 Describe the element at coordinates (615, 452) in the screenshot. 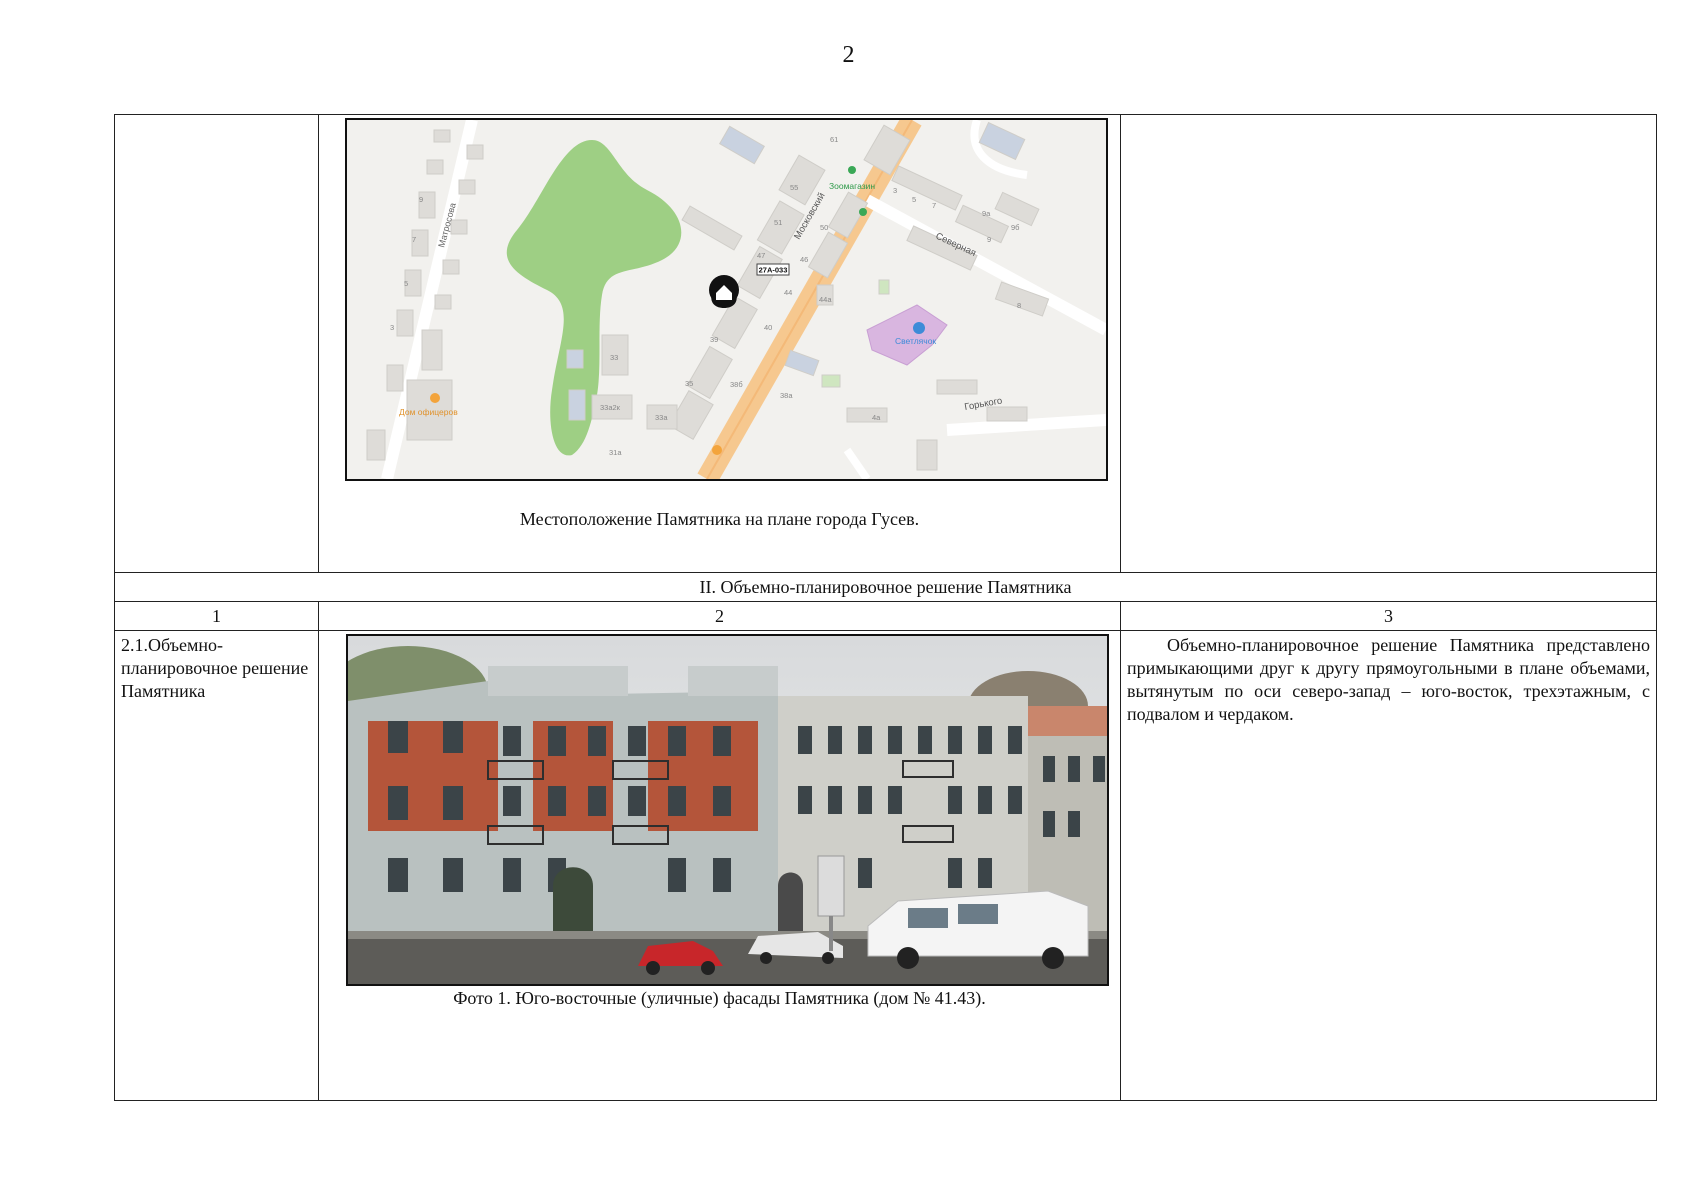

I see `svg-text: 31а` at that location.